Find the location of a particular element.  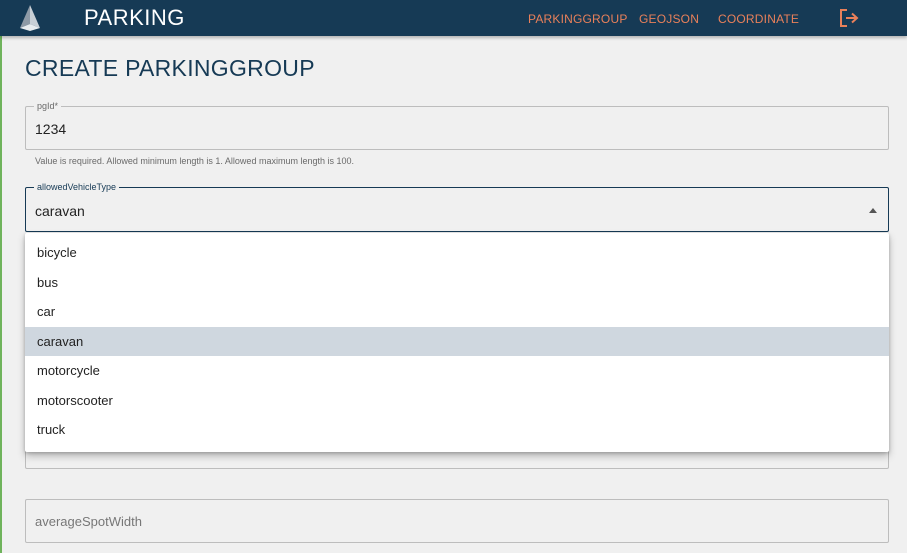

app-title: PARKING is located at coordinates (134, 17).